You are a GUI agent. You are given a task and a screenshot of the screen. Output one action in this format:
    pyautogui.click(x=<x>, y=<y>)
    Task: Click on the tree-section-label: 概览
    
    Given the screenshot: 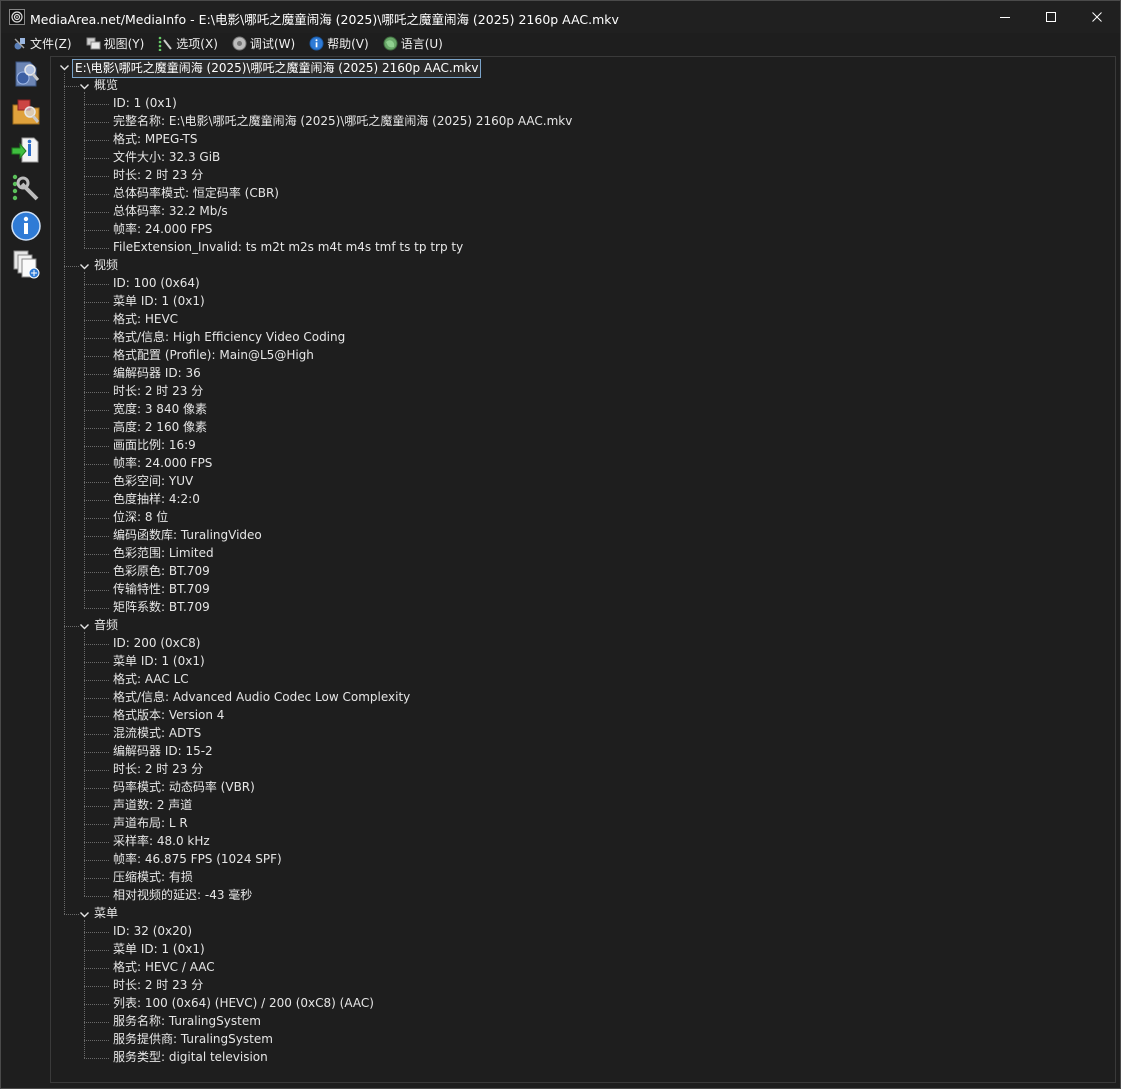 What is the action you would take?
    pyautogui.click(x=106, y=86)
    